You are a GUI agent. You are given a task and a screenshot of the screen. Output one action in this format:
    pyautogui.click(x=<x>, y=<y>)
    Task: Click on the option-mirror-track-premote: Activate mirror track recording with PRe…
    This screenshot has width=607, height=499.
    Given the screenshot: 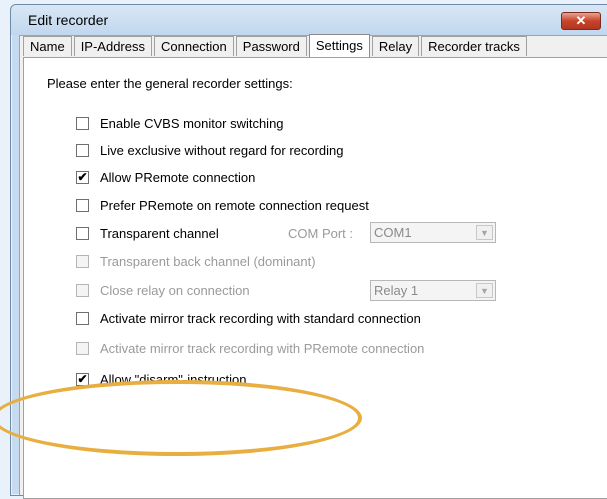 What is the action you would take?
    pyautogui.click(x=250, y=348)
    